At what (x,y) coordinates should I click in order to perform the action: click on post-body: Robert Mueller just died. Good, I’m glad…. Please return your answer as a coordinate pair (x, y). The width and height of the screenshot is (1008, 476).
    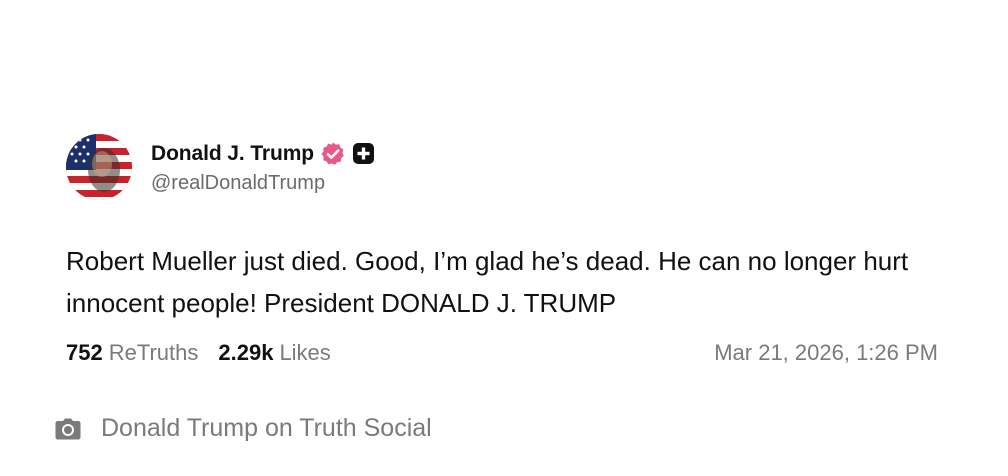
    Looking at the image, I should click on (487, 282).